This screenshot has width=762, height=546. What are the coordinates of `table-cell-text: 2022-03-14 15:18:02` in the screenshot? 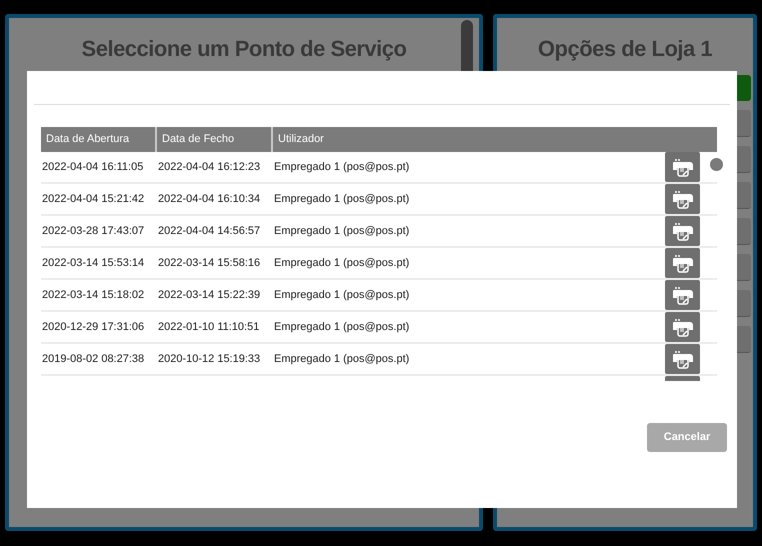 It's located at (93, 295).